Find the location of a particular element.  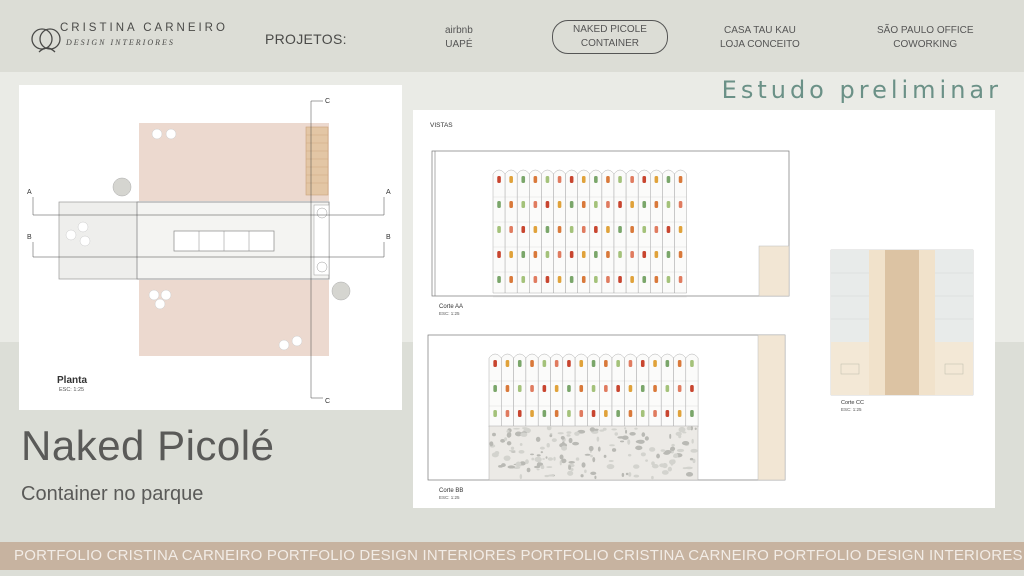

section-cc-title: Corte CC is located at coordinates (852, 403).